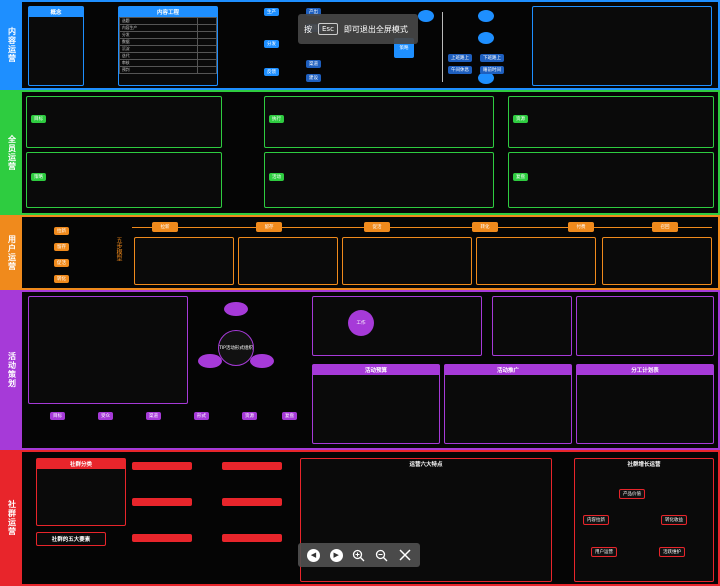  What do you see at coordinates (249, 416) in the screenshot?
I see `activity-bottom-chip: 资源` at bounding box center [249, 416].